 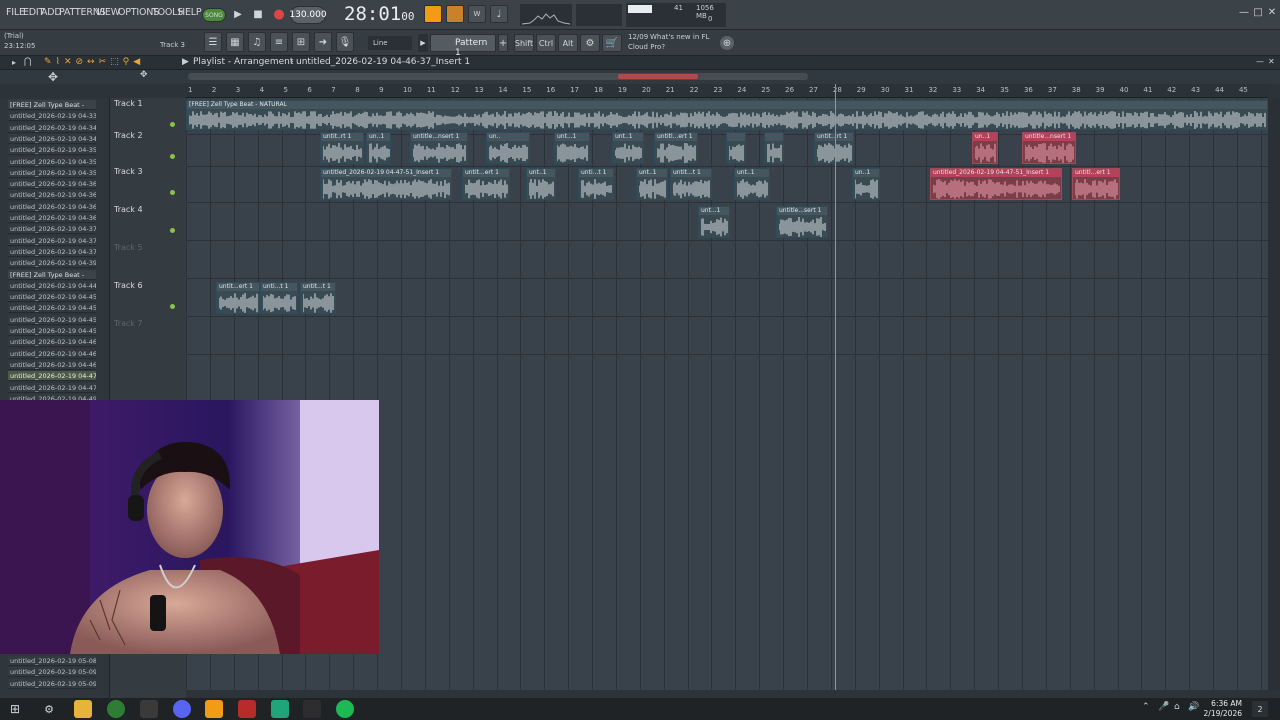 What do you see at coordinates (323, 42) in the screenshot?
I see `browser-toggle-button: ➜` at bounding box center [323, 42].